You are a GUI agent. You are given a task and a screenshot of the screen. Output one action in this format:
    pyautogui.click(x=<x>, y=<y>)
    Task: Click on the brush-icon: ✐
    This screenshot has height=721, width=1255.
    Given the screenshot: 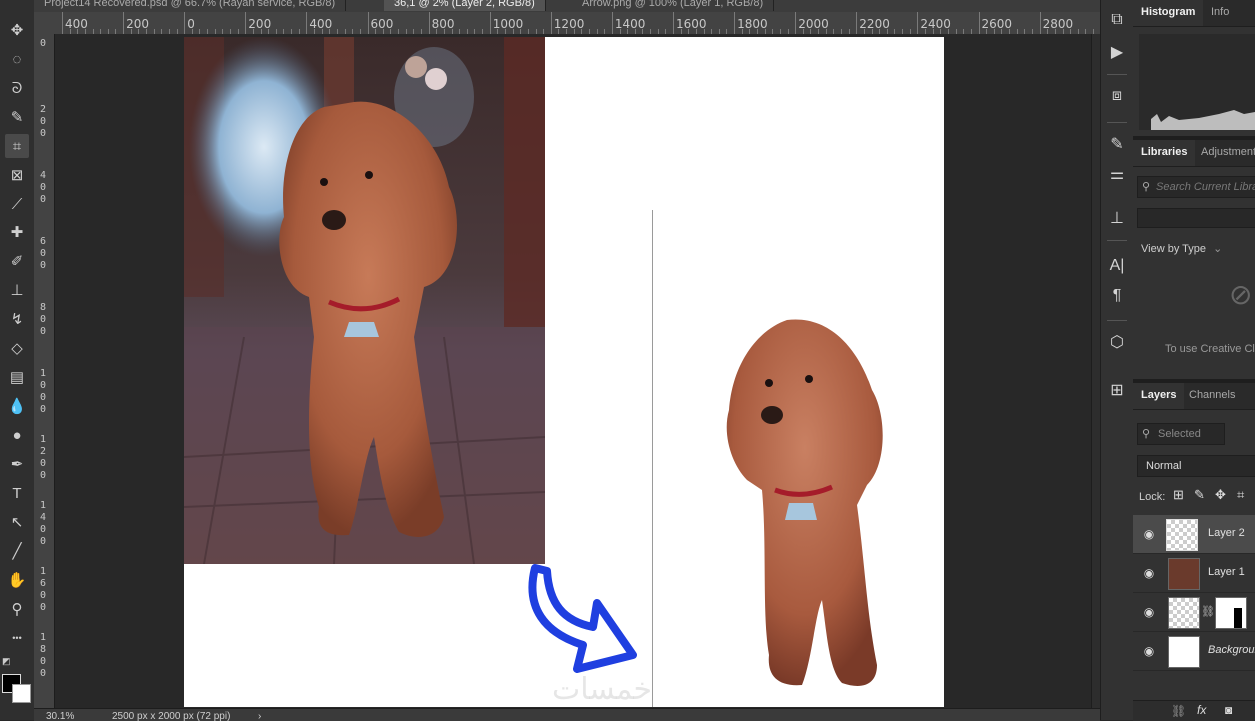 What is the action you would take?
    pyautogui.click(x=17, y=261)
    